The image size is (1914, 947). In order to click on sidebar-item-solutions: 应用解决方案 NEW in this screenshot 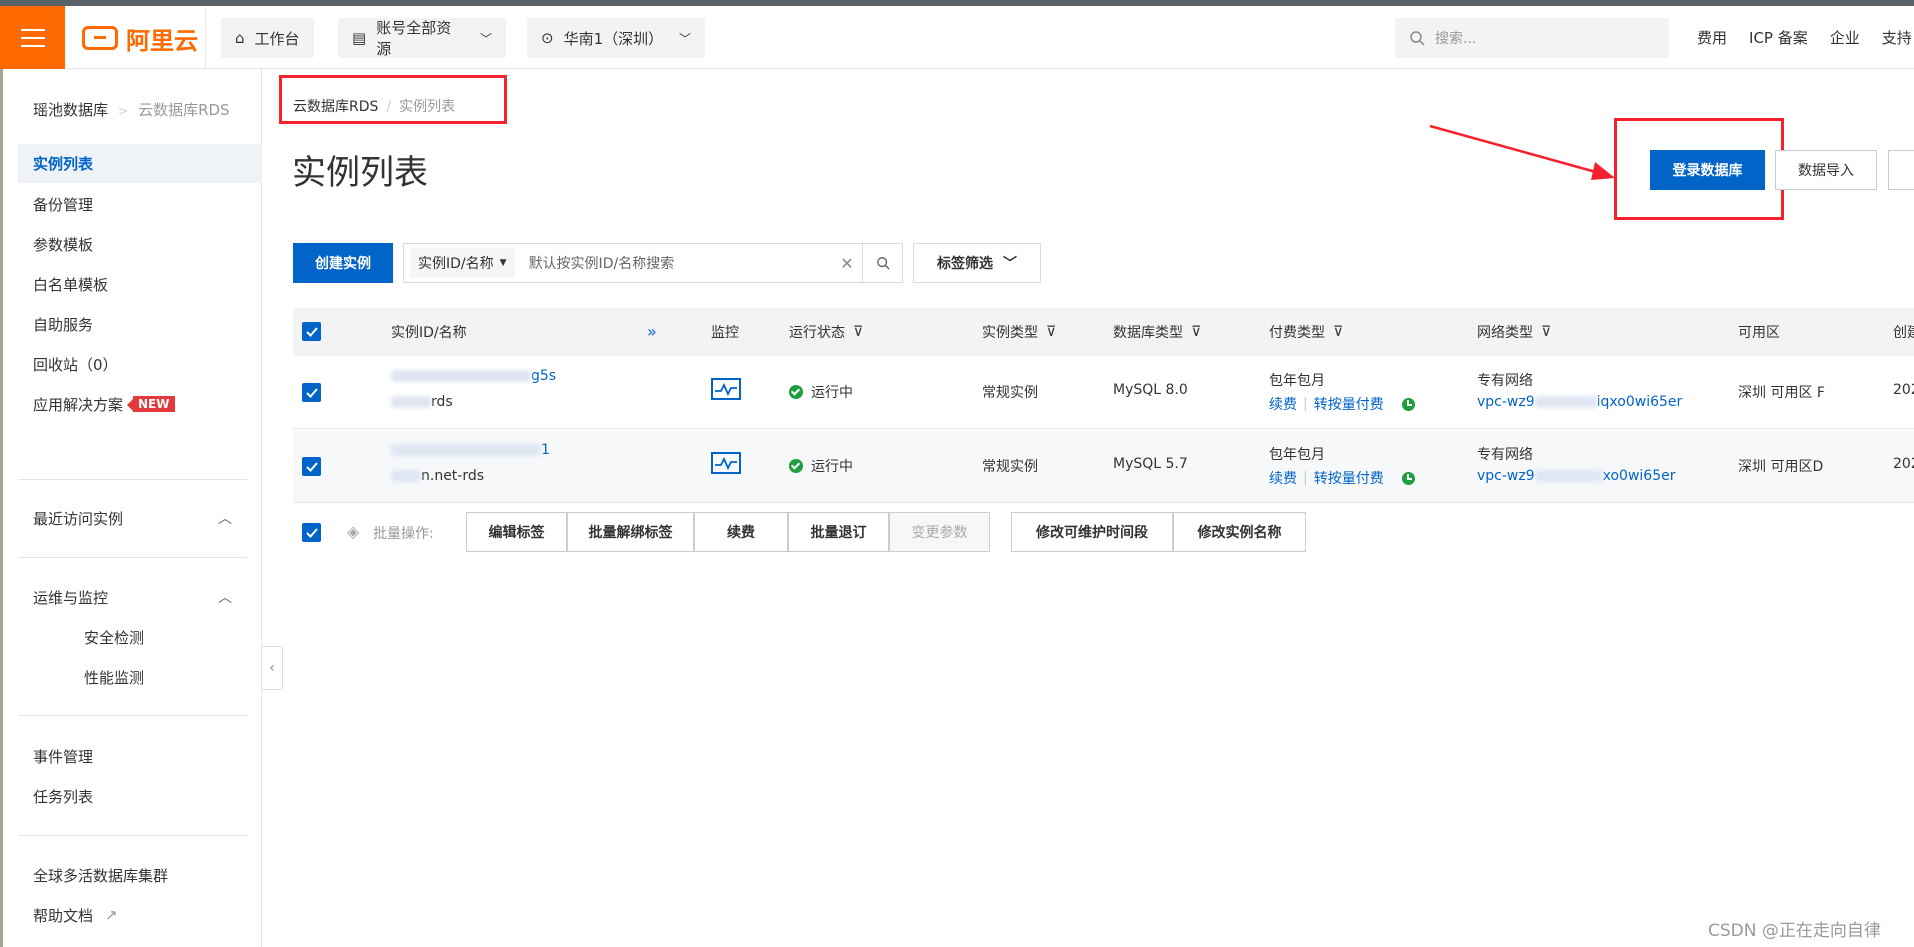, I will do `click(140, 404)`.